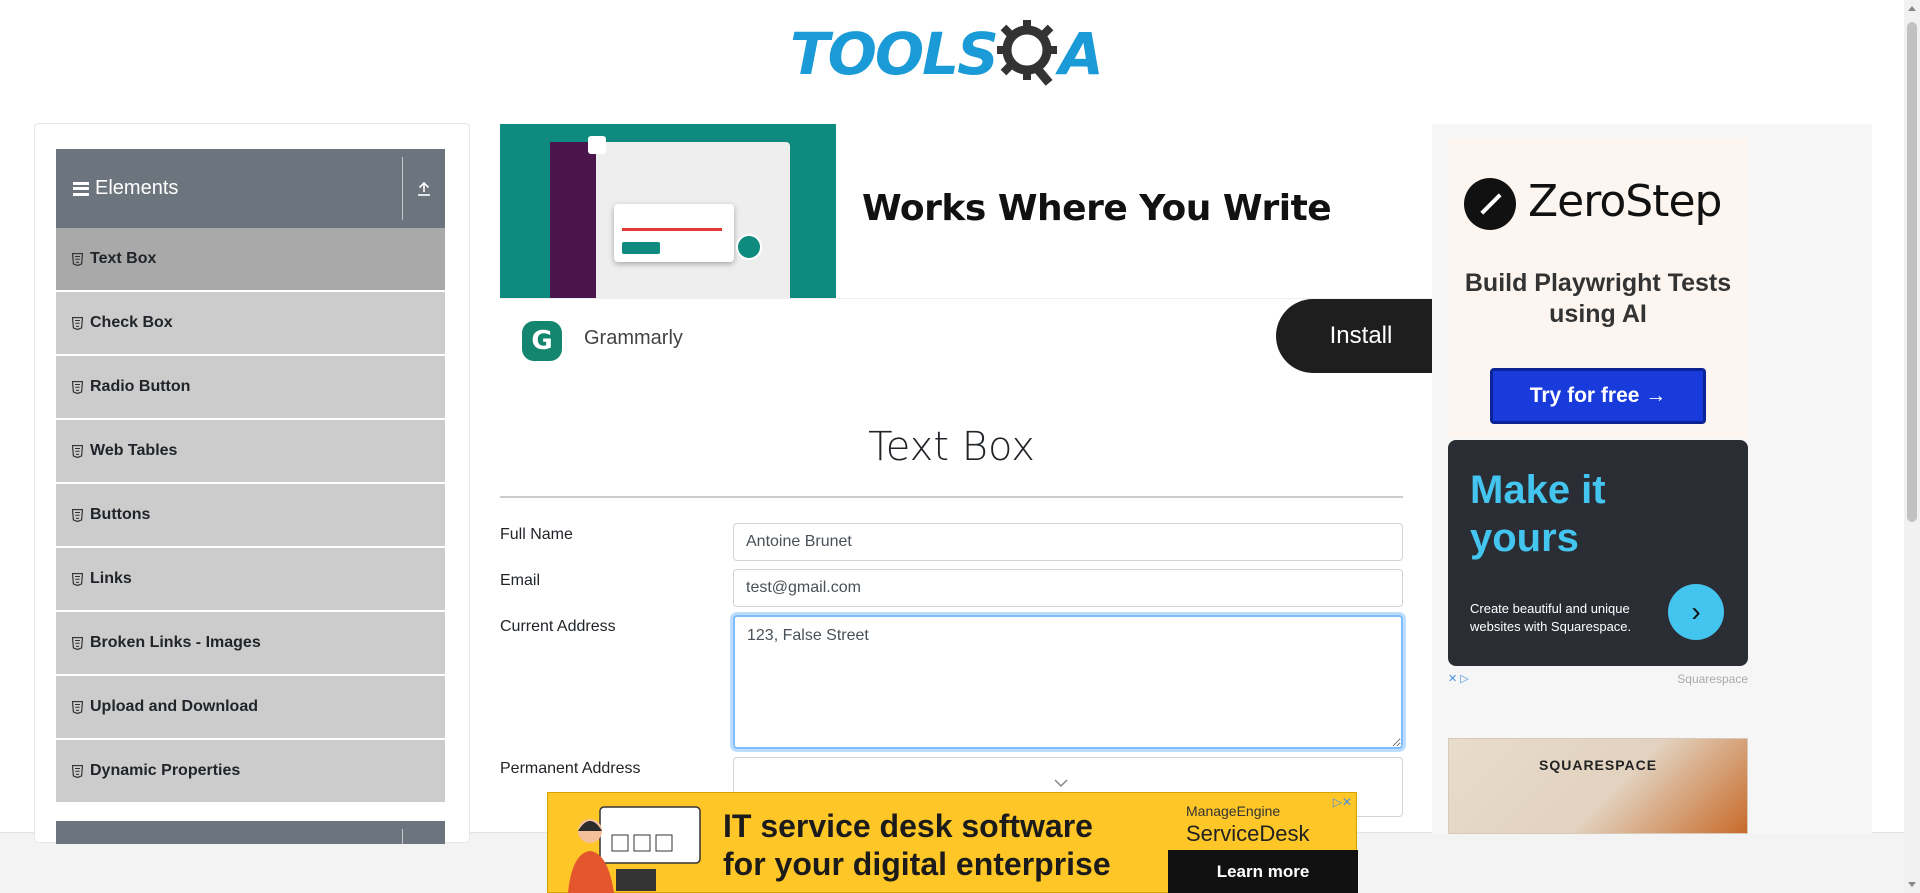 This screenshot has height=893, width=1920. I want to click on adchoices-icon: ✕ ▷, so click(1463, 679).